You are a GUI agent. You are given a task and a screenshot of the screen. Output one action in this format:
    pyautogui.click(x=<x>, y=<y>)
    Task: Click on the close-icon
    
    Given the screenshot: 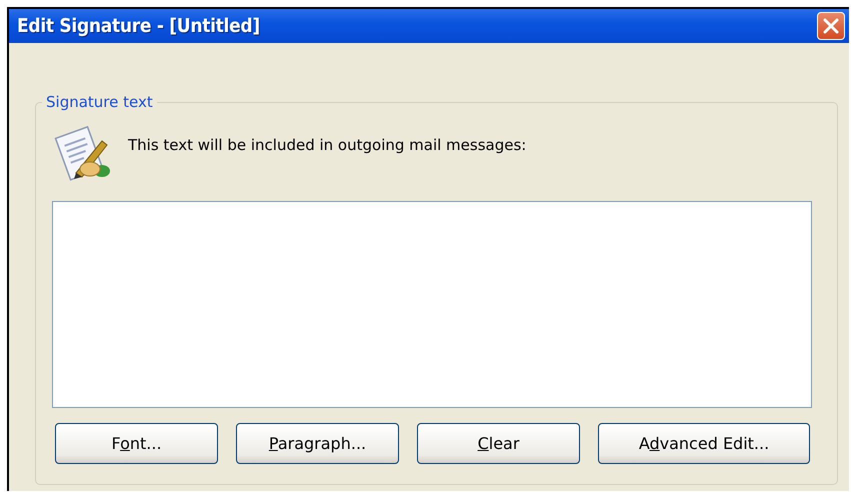 What is the action you would take?
    pyautogui.click(x=831, y=26)
    